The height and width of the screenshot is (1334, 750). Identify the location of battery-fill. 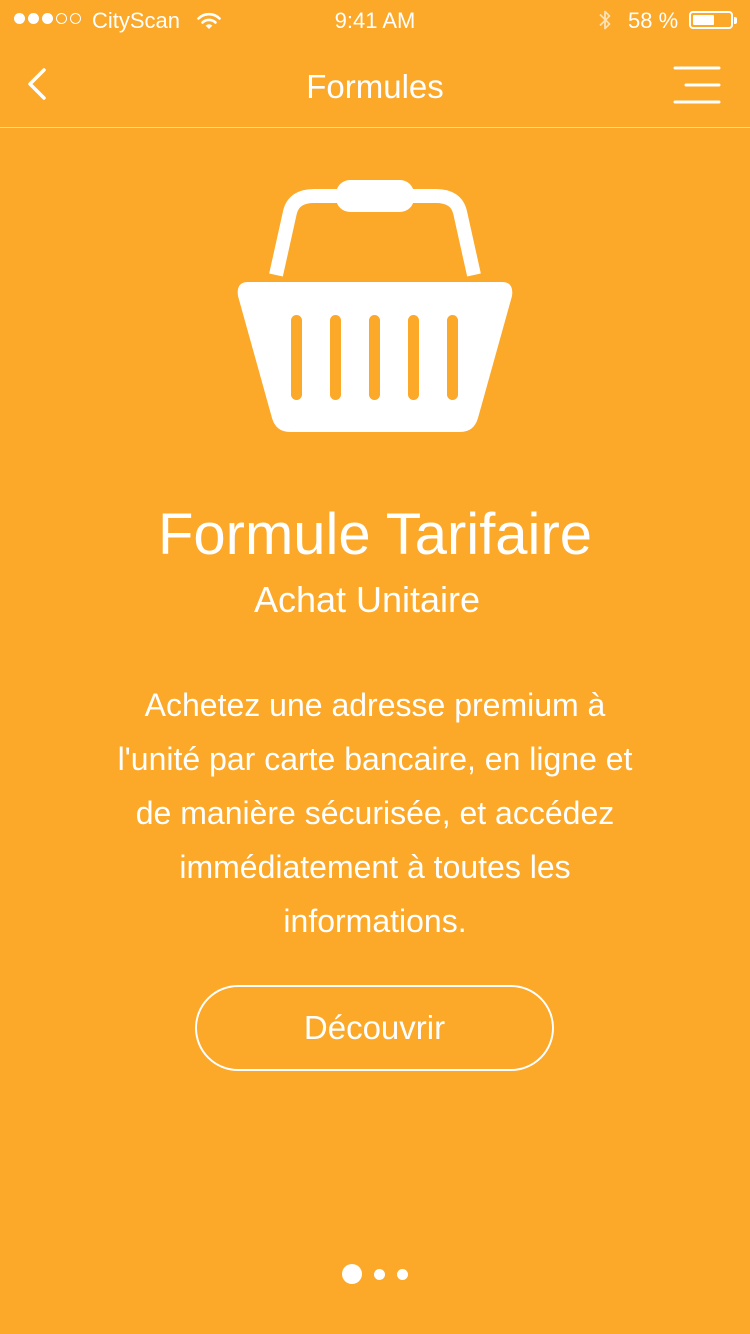
(703, 20).